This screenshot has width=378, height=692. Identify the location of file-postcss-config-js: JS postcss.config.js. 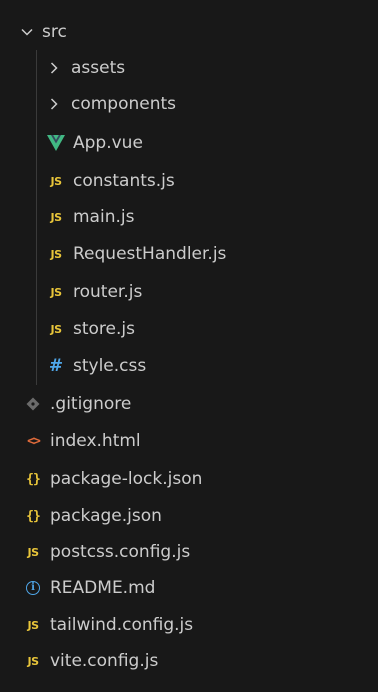
(189, 552).